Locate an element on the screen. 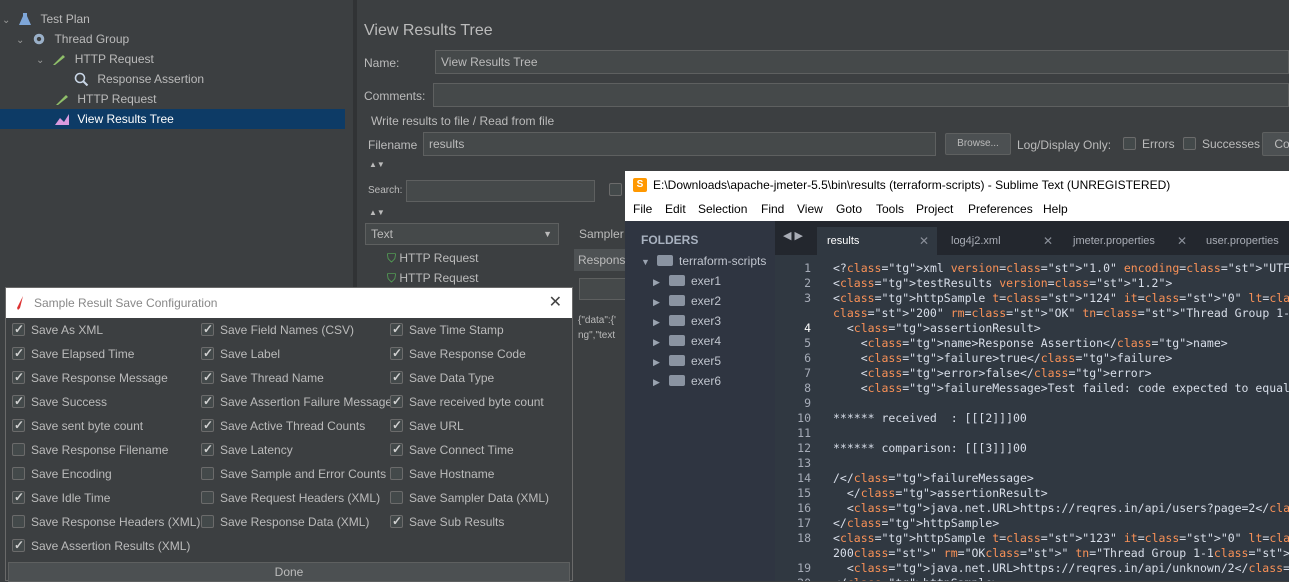 The height and width of the screenshot is (582, 1289). menu-find: Find is located at coordinates (772, 209).